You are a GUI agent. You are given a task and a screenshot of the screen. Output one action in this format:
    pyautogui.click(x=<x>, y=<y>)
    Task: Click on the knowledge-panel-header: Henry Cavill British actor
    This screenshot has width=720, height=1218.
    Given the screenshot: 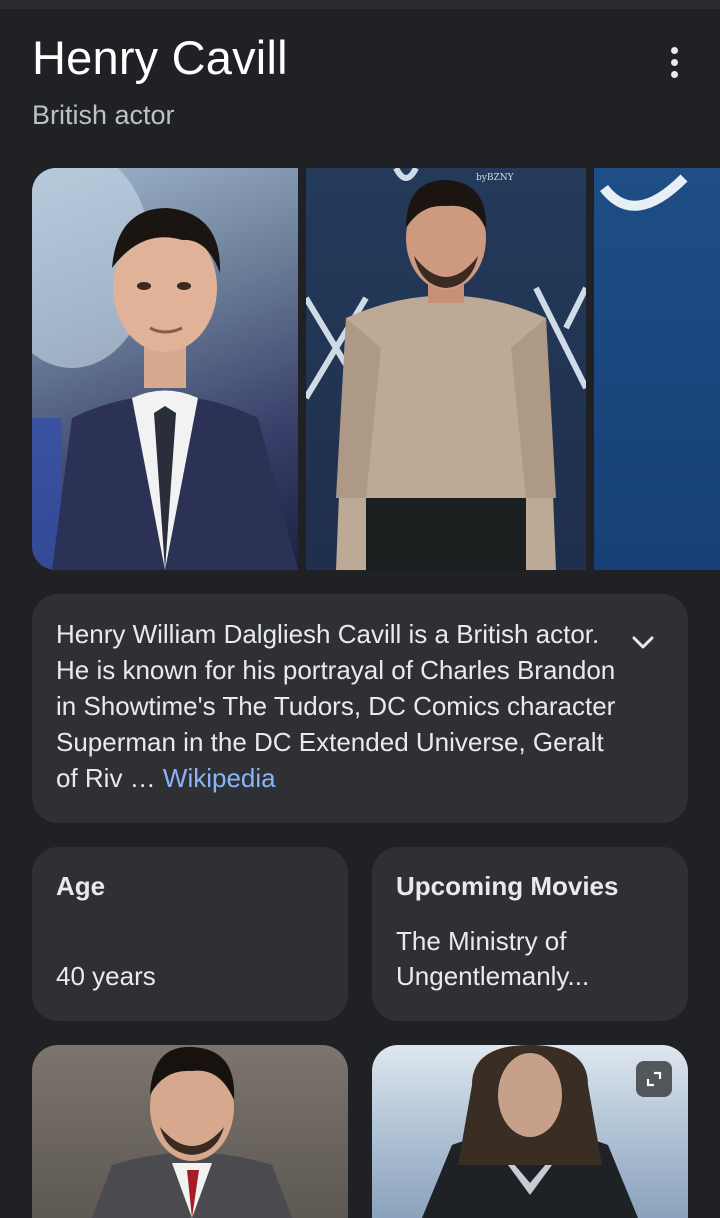 What is the action you would take?
    pyautogui.click(x=360, y=80)
    